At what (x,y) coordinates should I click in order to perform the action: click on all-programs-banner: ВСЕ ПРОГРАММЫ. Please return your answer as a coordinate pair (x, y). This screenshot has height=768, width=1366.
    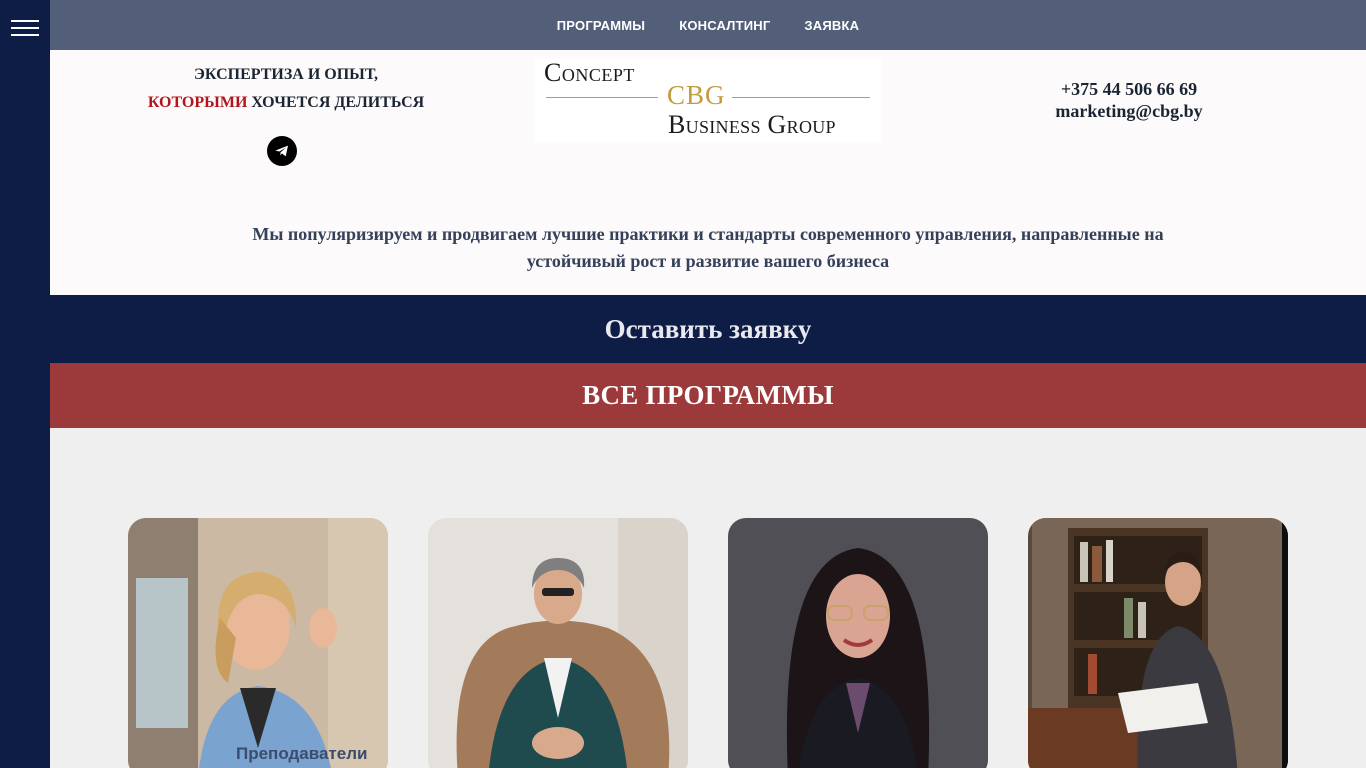
    Looking at the image, I should click on (708, 395).